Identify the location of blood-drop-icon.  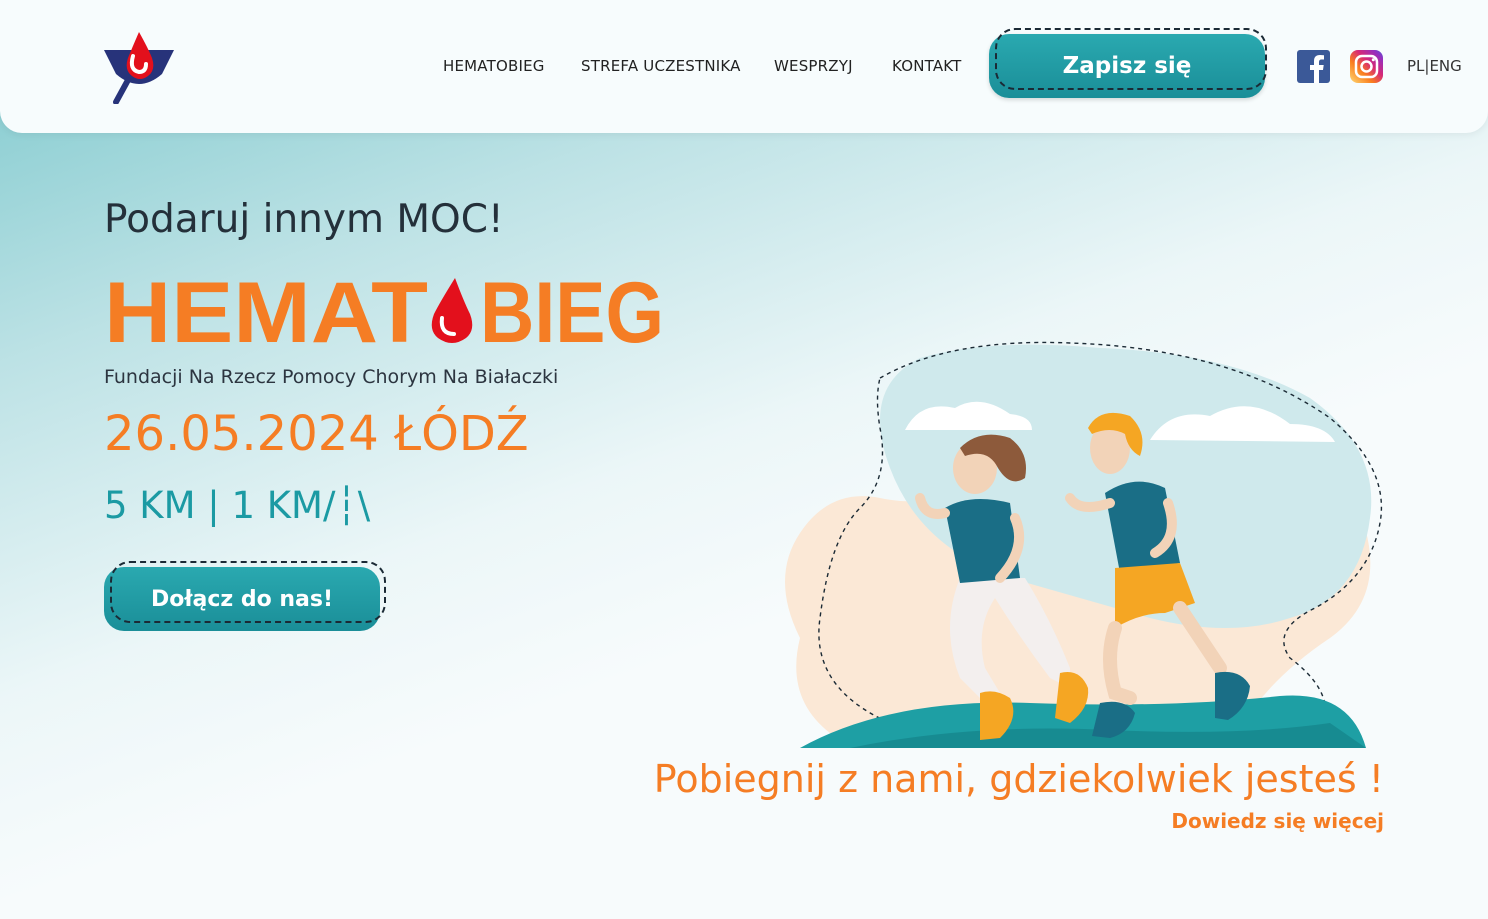
(452, 310).